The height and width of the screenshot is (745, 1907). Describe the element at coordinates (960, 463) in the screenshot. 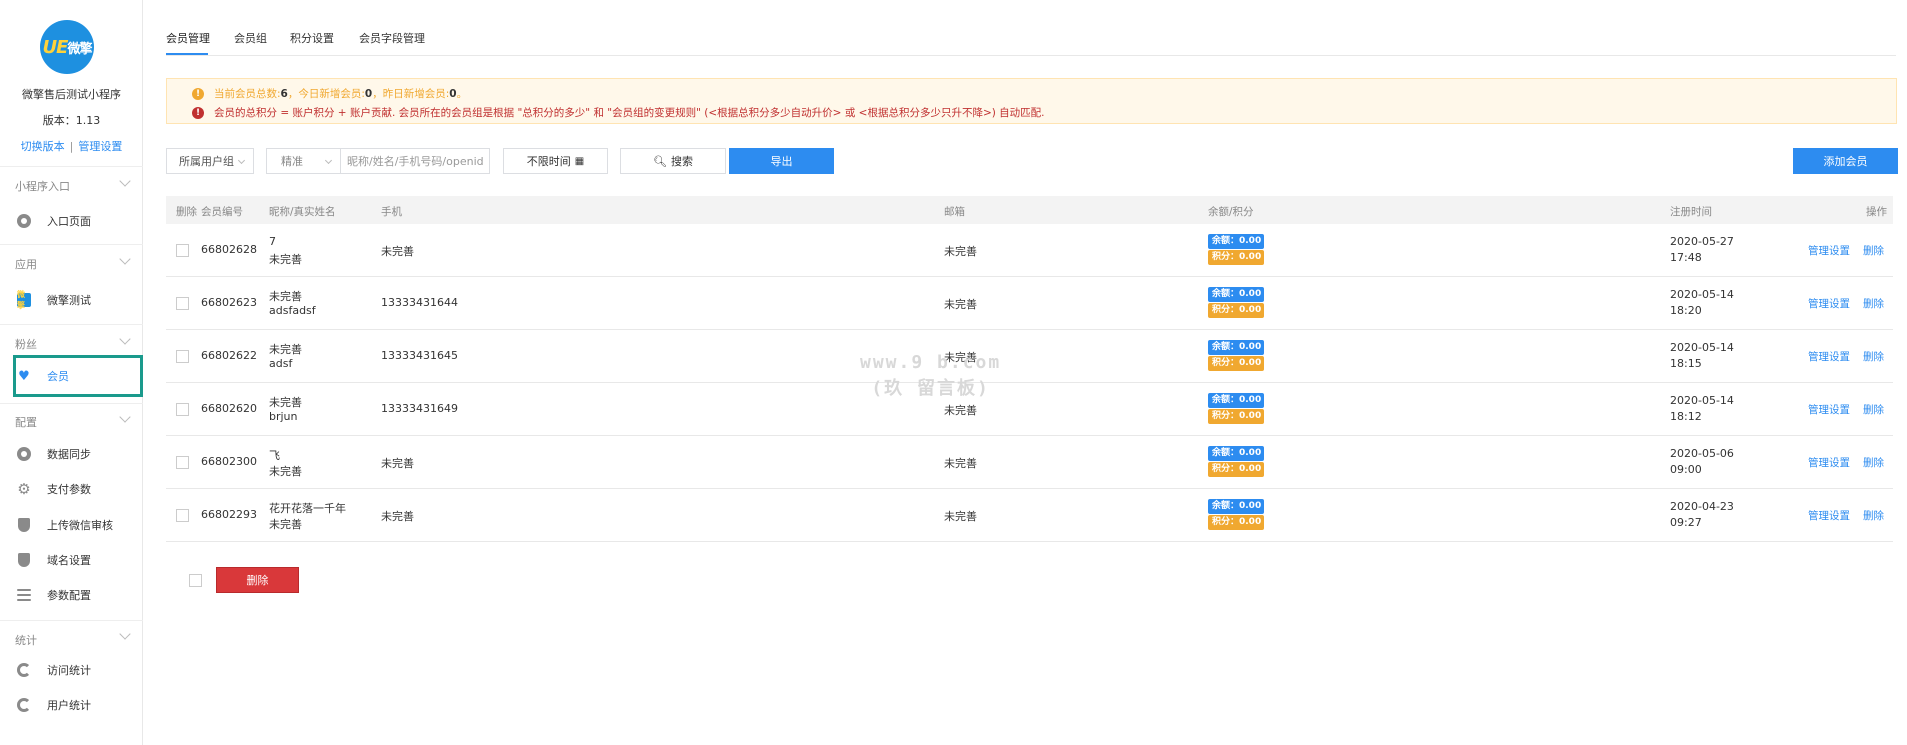

I see `member-email: 未完善` at that location.